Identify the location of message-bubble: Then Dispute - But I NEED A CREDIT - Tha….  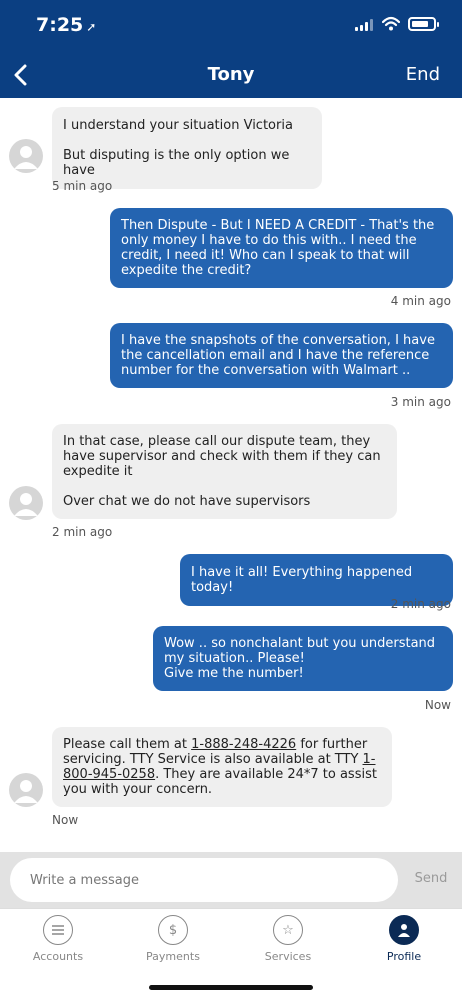
(281, 248).